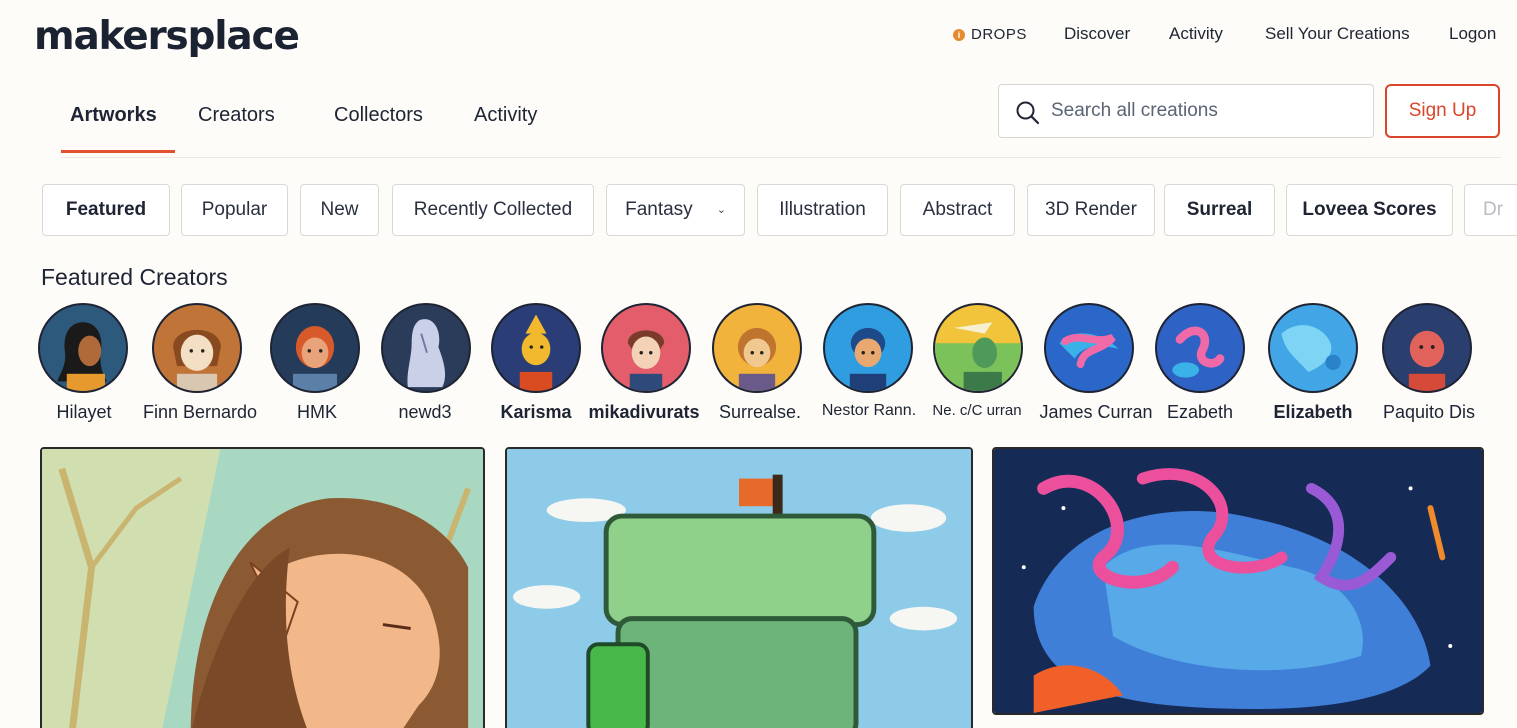 This screenshot has width=1517, height=728. What do you see at coordinates (1091, 210) in the screenshot?
I see `filter-3d-render: 3D Render` at bounding box center [1091, 210].